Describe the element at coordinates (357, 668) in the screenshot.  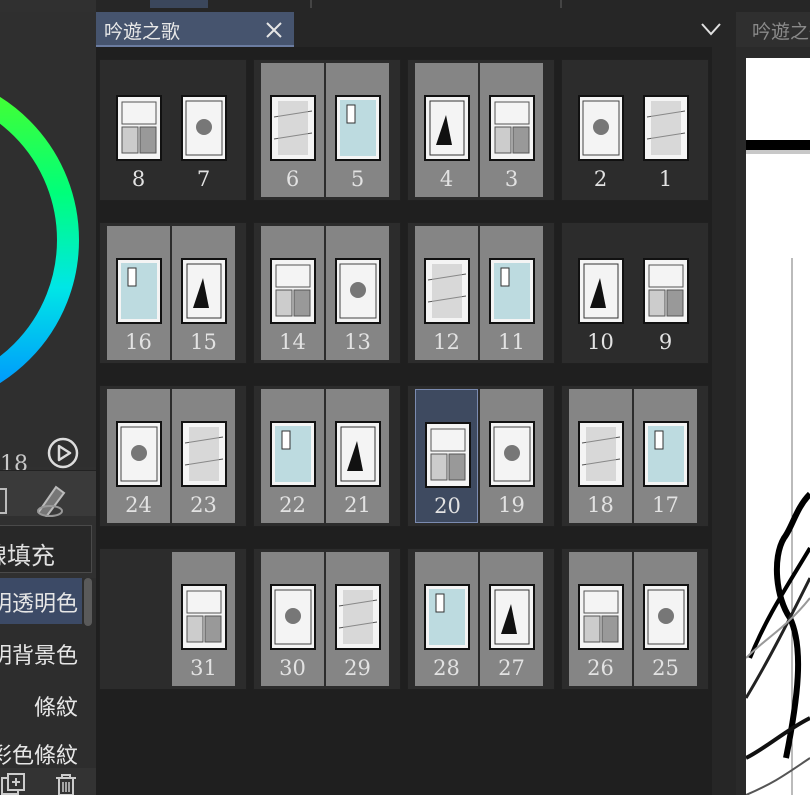
I see `page-number: 29` at that location.